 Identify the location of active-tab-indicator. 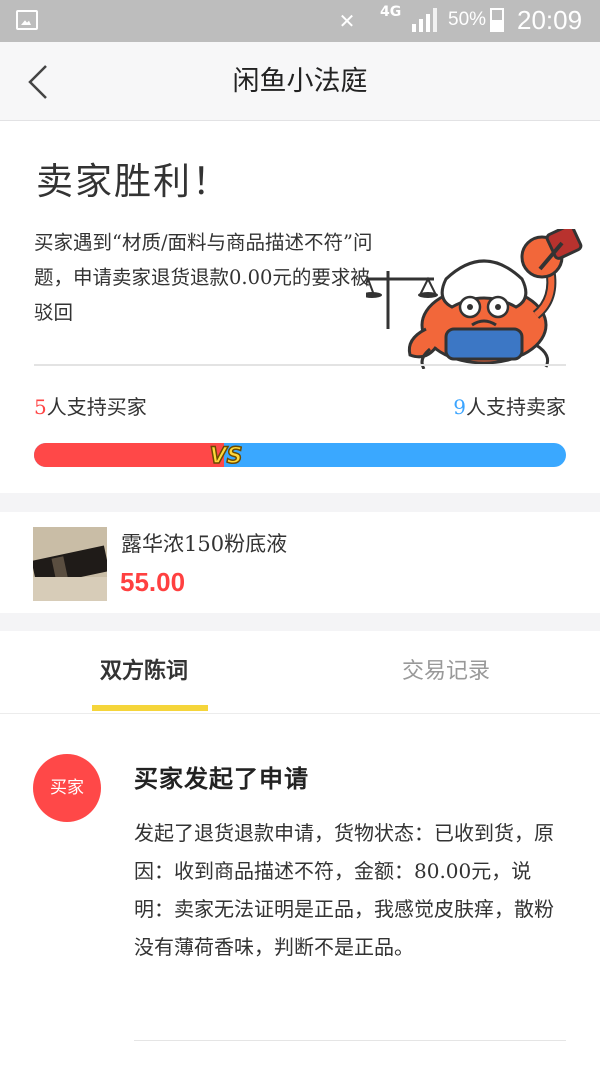
(150, 708).